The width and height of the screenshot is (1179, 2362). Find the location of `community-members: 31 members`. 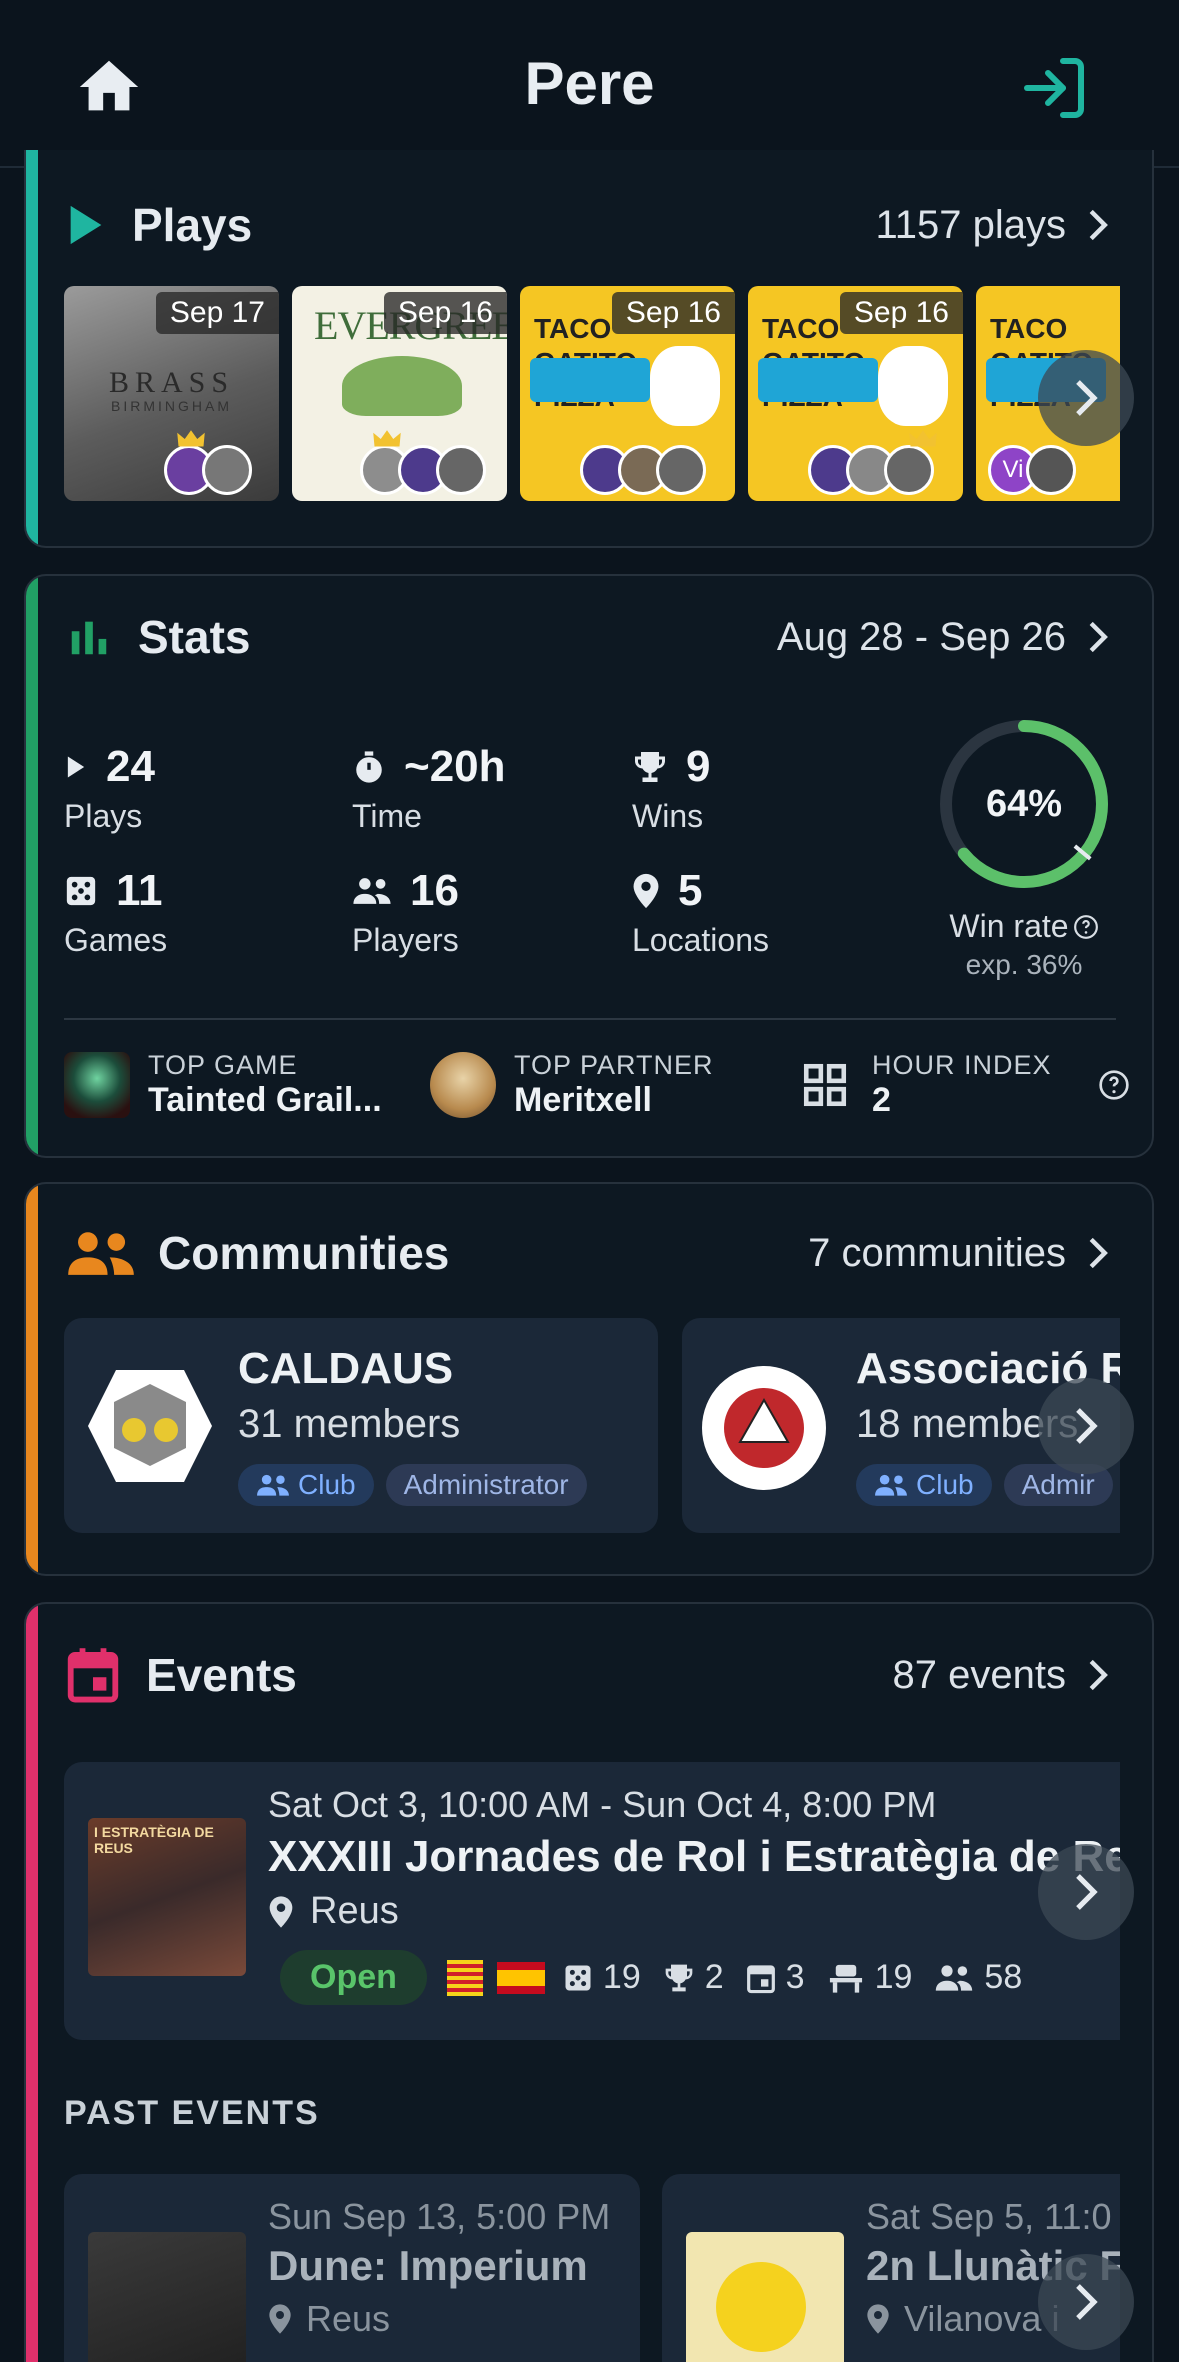

community-members: 31 members is located at coordinates (349, 1424).